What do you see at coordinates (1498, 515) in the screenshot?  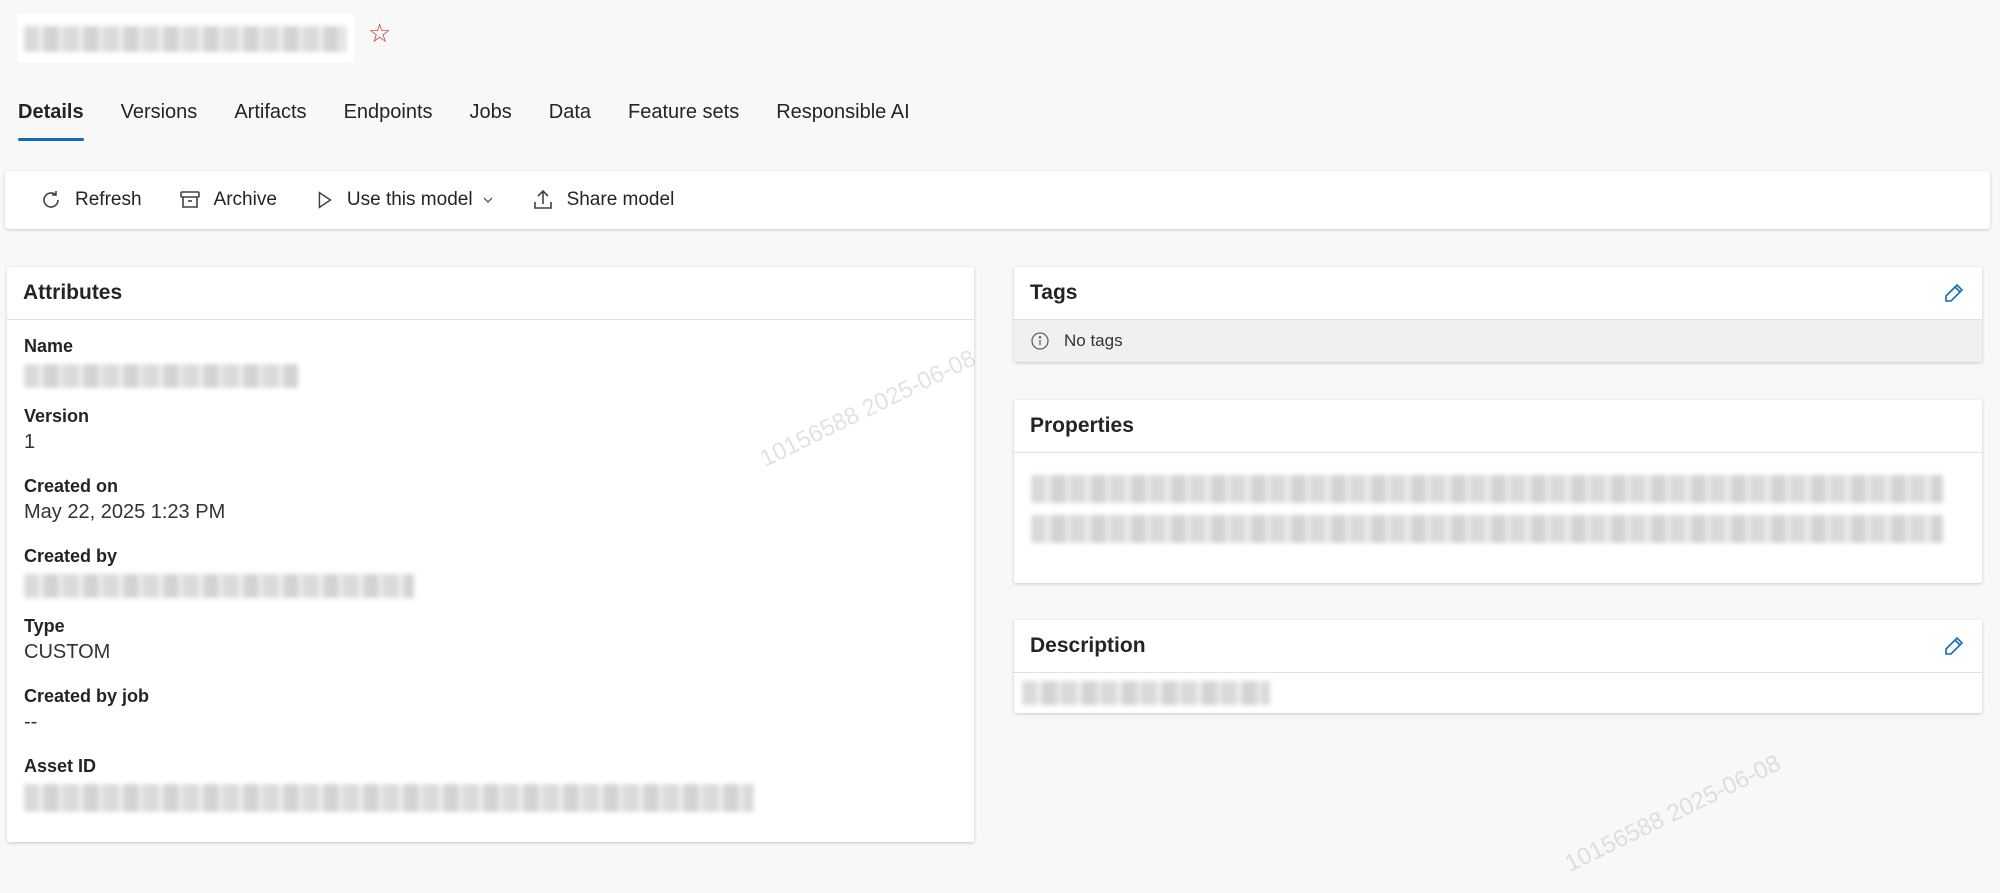 I see `properties-value` at bounding box center [1498, 515].